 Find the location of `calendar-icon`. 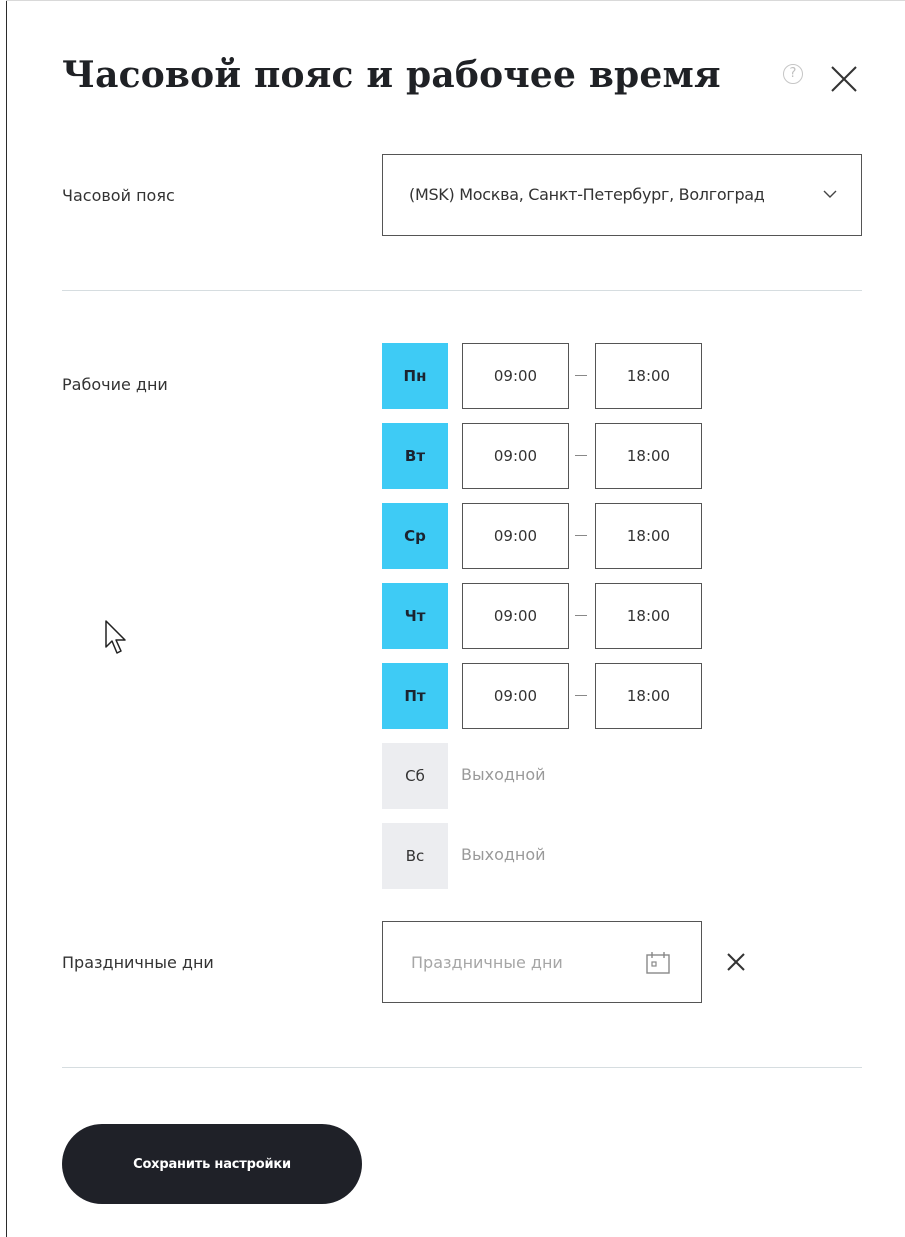

calendar-icon is located at coordinates (658, 963).